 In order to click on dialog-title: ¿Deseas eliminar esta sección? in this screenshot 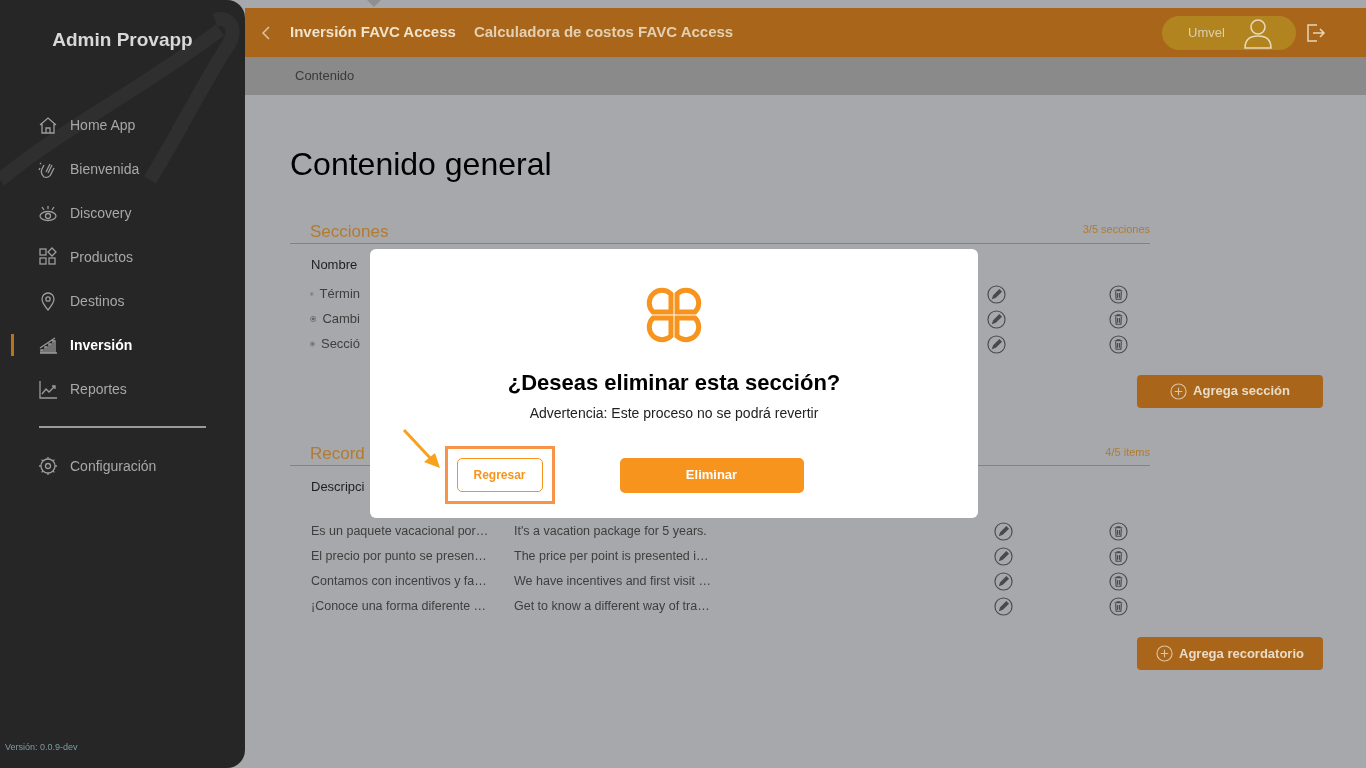, I will do `click(674, 383)`.